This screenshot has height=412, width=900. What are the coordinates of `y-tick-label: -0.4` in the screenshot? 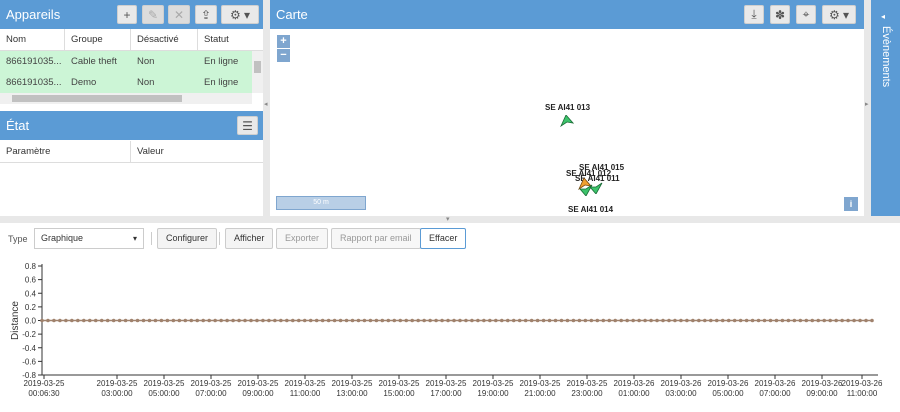 It's located at (29, 348).